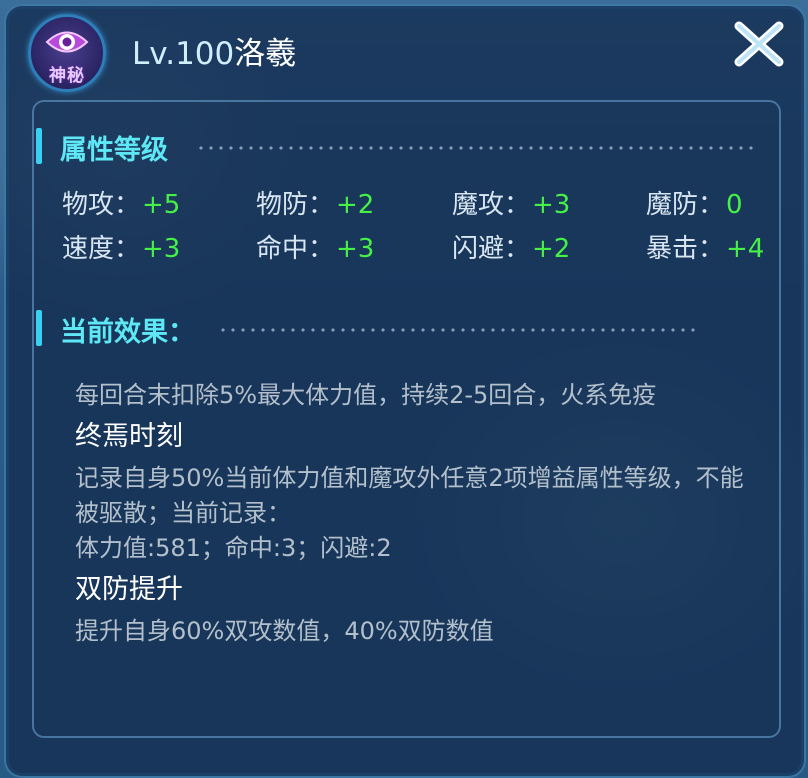  I want to click on pet-level: Lv.100, so click(183, 54).